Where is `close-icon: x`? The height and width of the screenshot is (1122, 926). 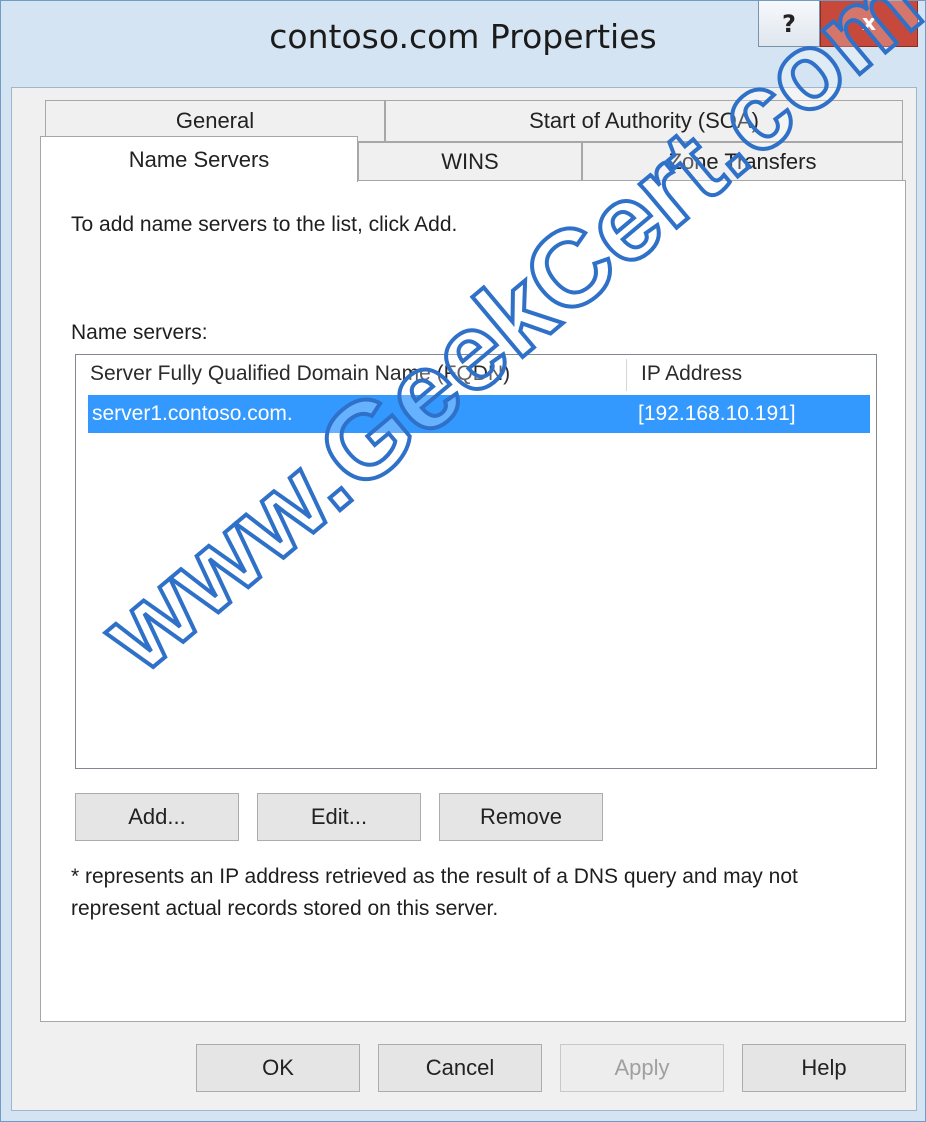 close-icon: x is located at coordinates (869, 23).